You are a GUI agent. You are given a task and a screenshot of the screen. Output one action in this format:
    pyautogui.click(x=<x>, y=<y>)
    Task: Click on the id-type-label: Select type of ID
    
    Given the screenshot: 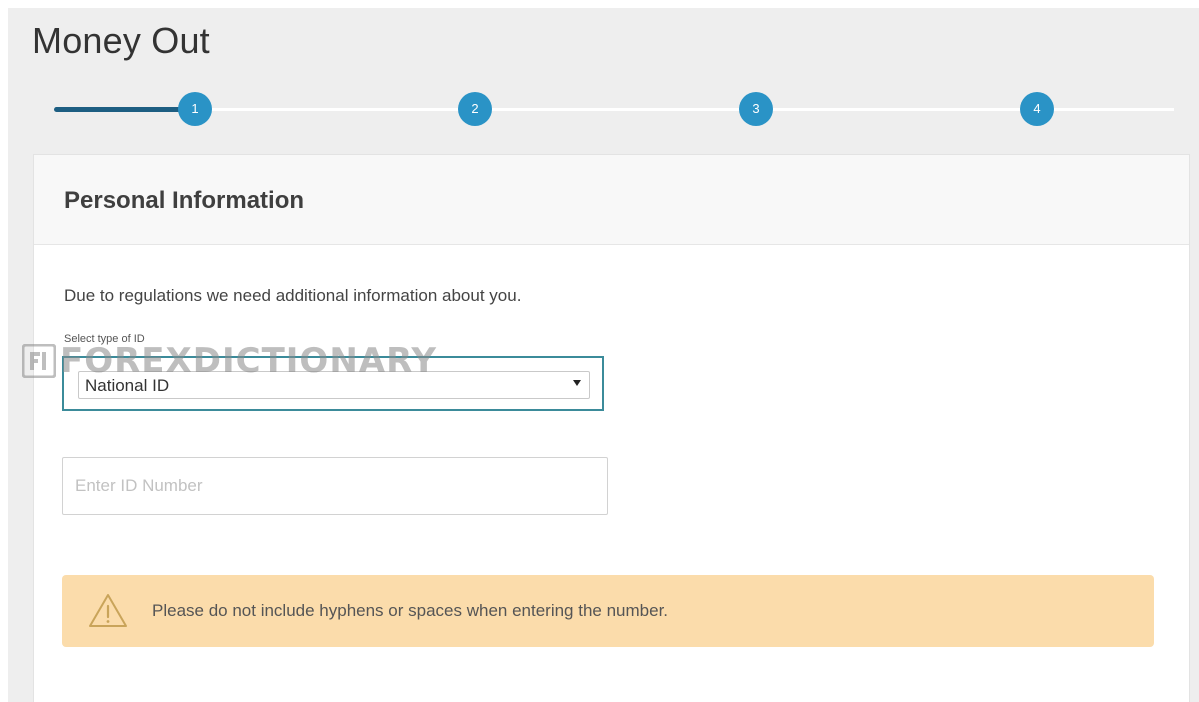 What is the action you would take?
    pyautogui.click(x=104, y=339)
    